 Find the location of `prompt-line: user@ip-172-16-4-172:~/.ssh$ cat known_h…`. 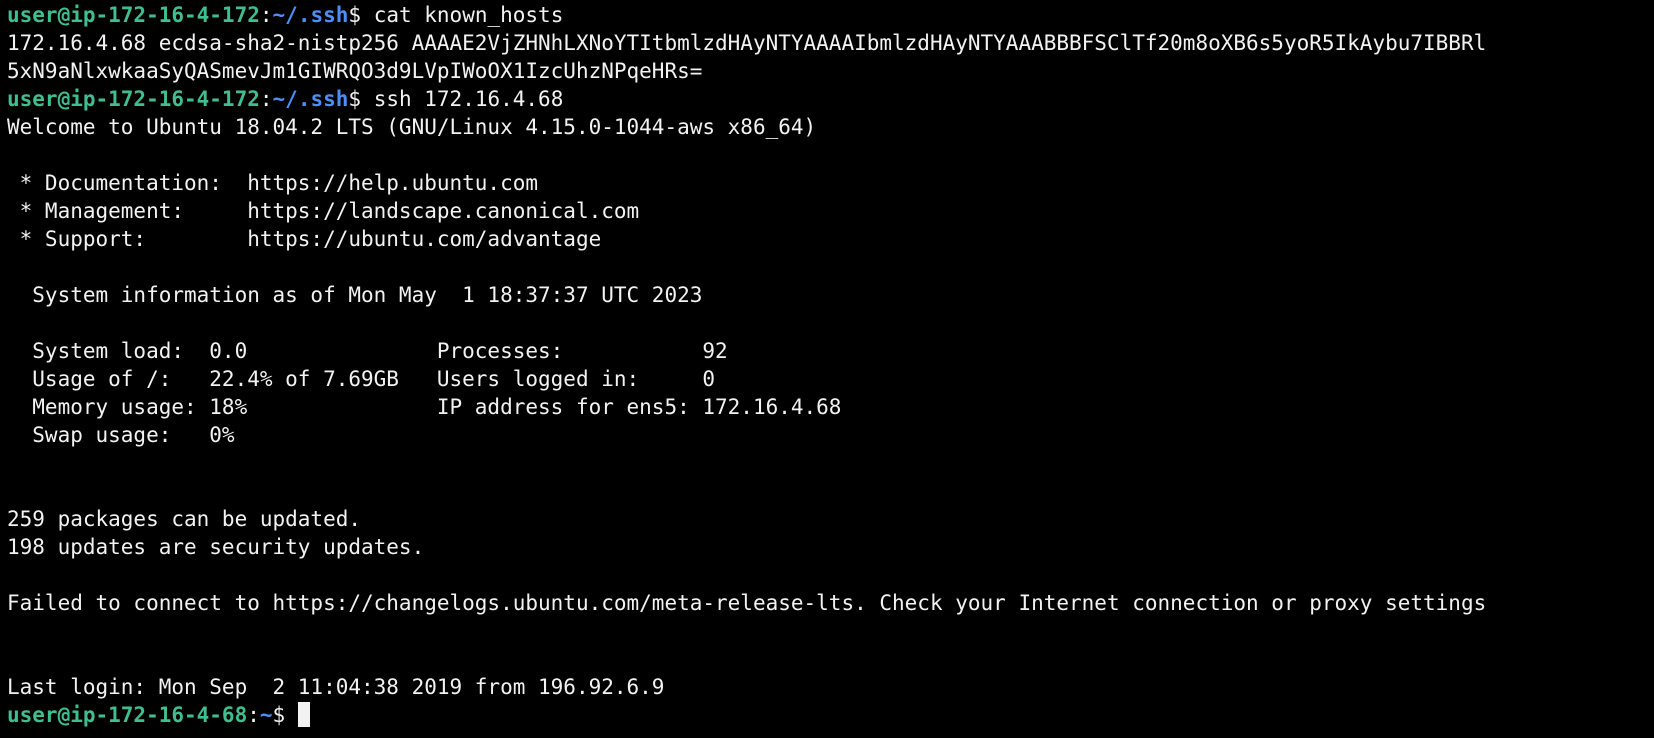

prompt-line: user@ip-172-16-4-172:~/.ssh$ cat known_h… is located at coordinates (830, 15).